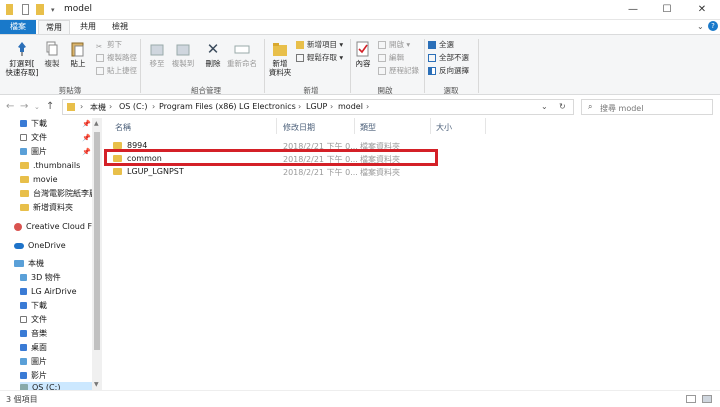  What do you see at coordinates (441, 44) in the screenshot?
I see `select-all-button: 全選` at bounding box center [441, 44].